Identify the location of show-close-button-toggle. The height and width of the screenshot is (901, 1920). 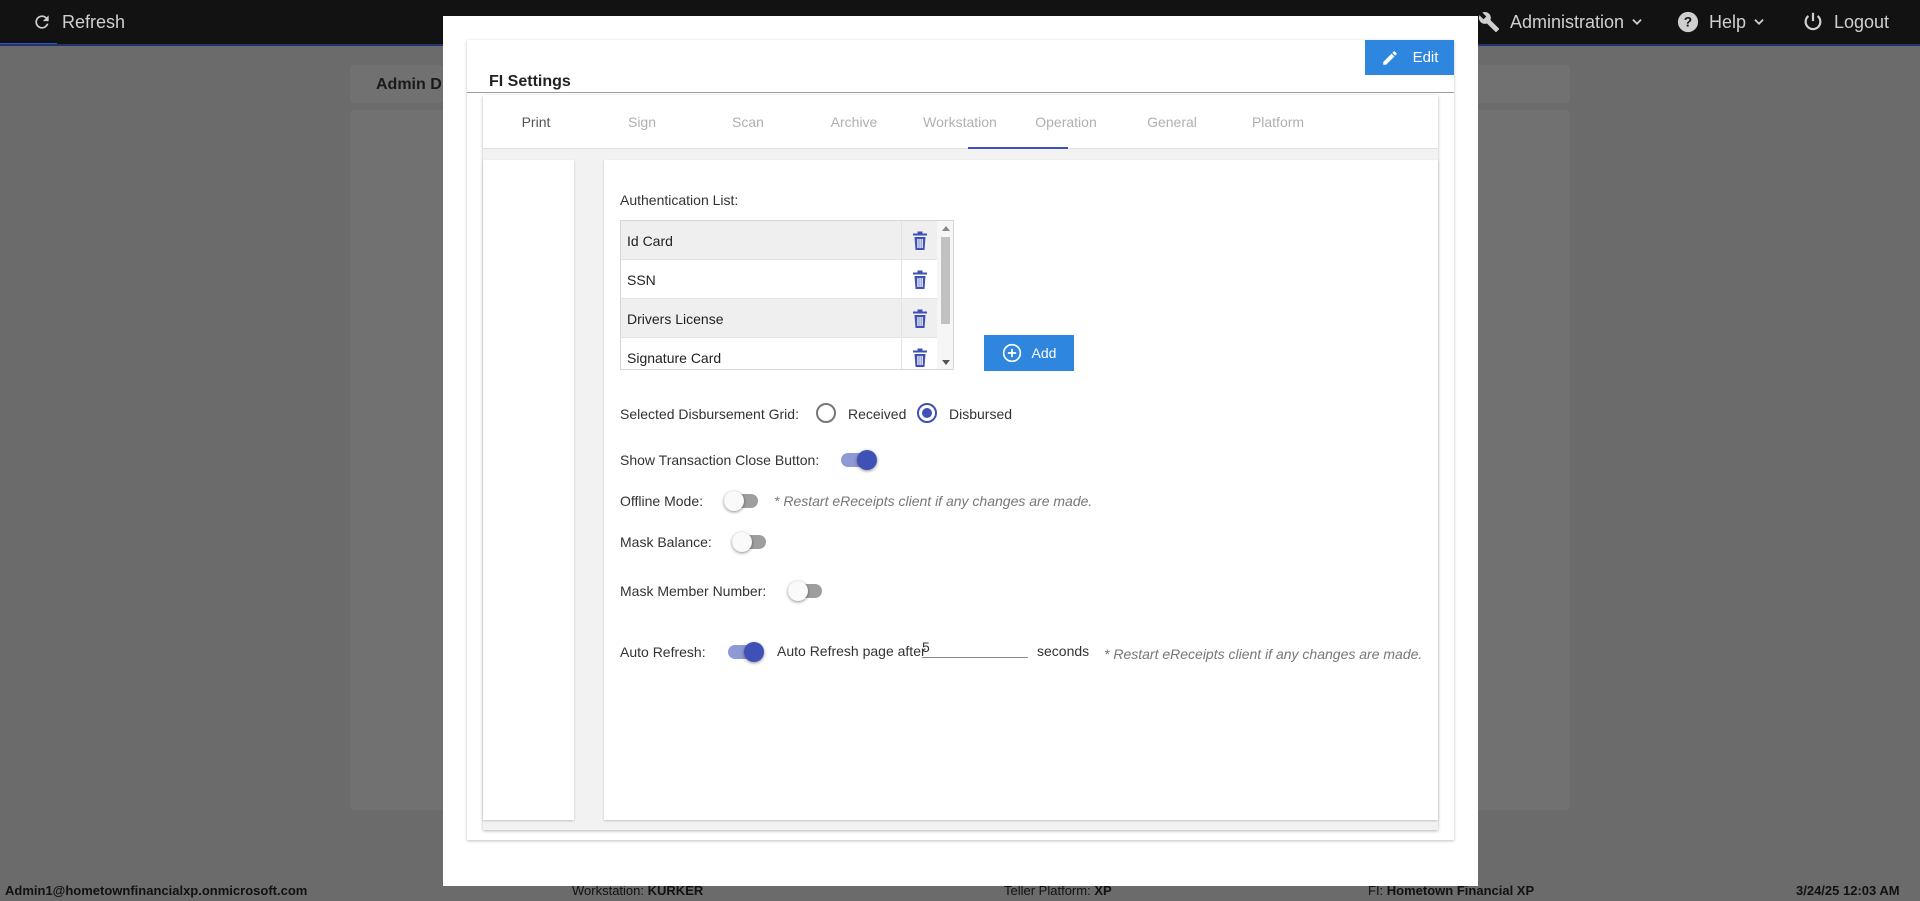
(859, 460).